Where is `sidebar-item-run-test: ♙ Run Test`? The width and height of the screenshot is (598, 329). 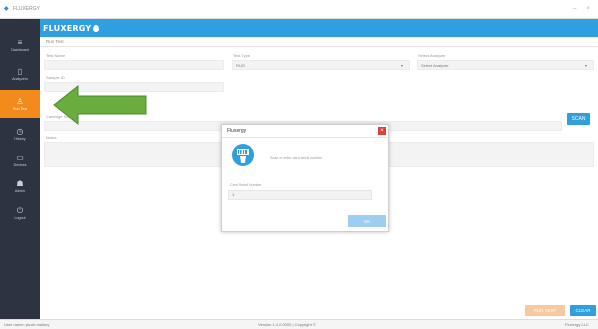 sidebar-item-run-test: ♙ Run Test is located at coordinates (20, 104).